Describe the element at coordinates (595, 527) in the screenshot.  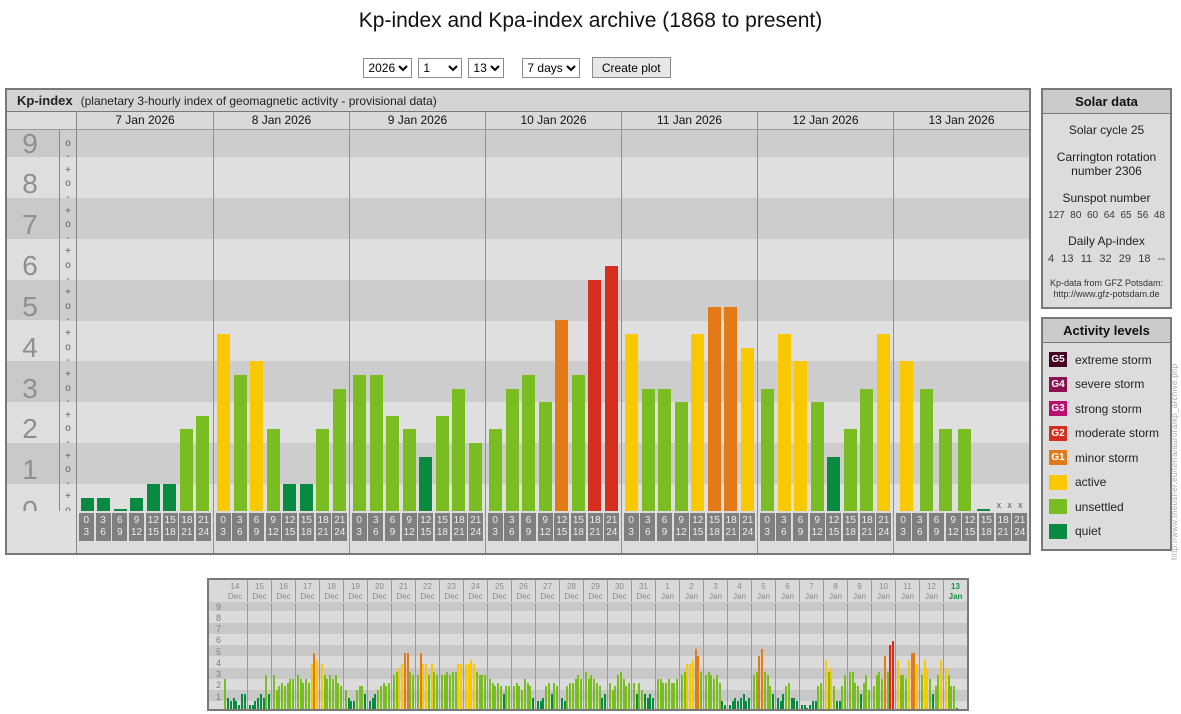
I see `hour-label: 18 21` at that location.